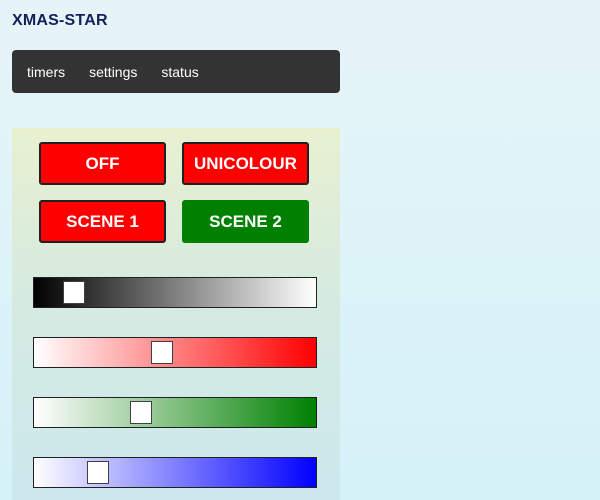 The height and width of the screenshot is (500, 600). I want to click on nav-item-timers: timers, so click(46, 72).